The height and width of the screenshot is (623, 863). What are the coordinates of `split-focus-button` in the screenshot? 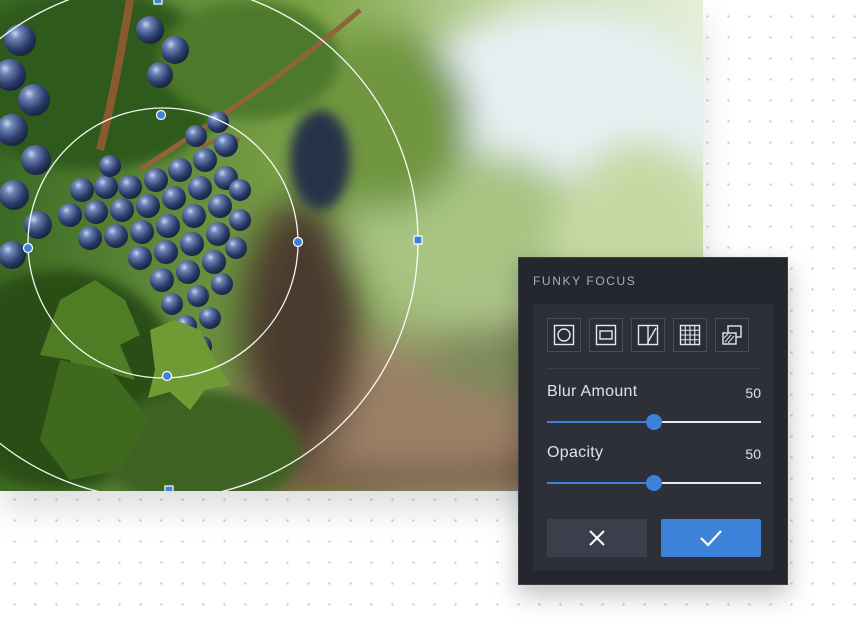 It's located at (648, 335).